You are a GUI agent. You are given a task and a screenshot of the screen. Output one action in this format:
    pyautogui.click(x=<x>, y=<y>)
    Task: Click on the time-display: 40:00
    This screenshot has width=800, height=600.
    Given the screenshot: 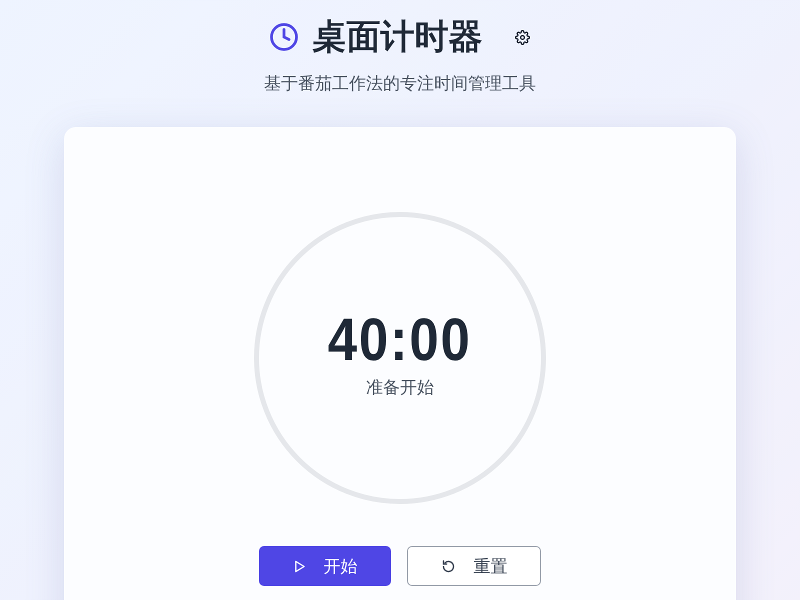 What is the action you would take?
    pyautogui.click(x=400, y=339)
    